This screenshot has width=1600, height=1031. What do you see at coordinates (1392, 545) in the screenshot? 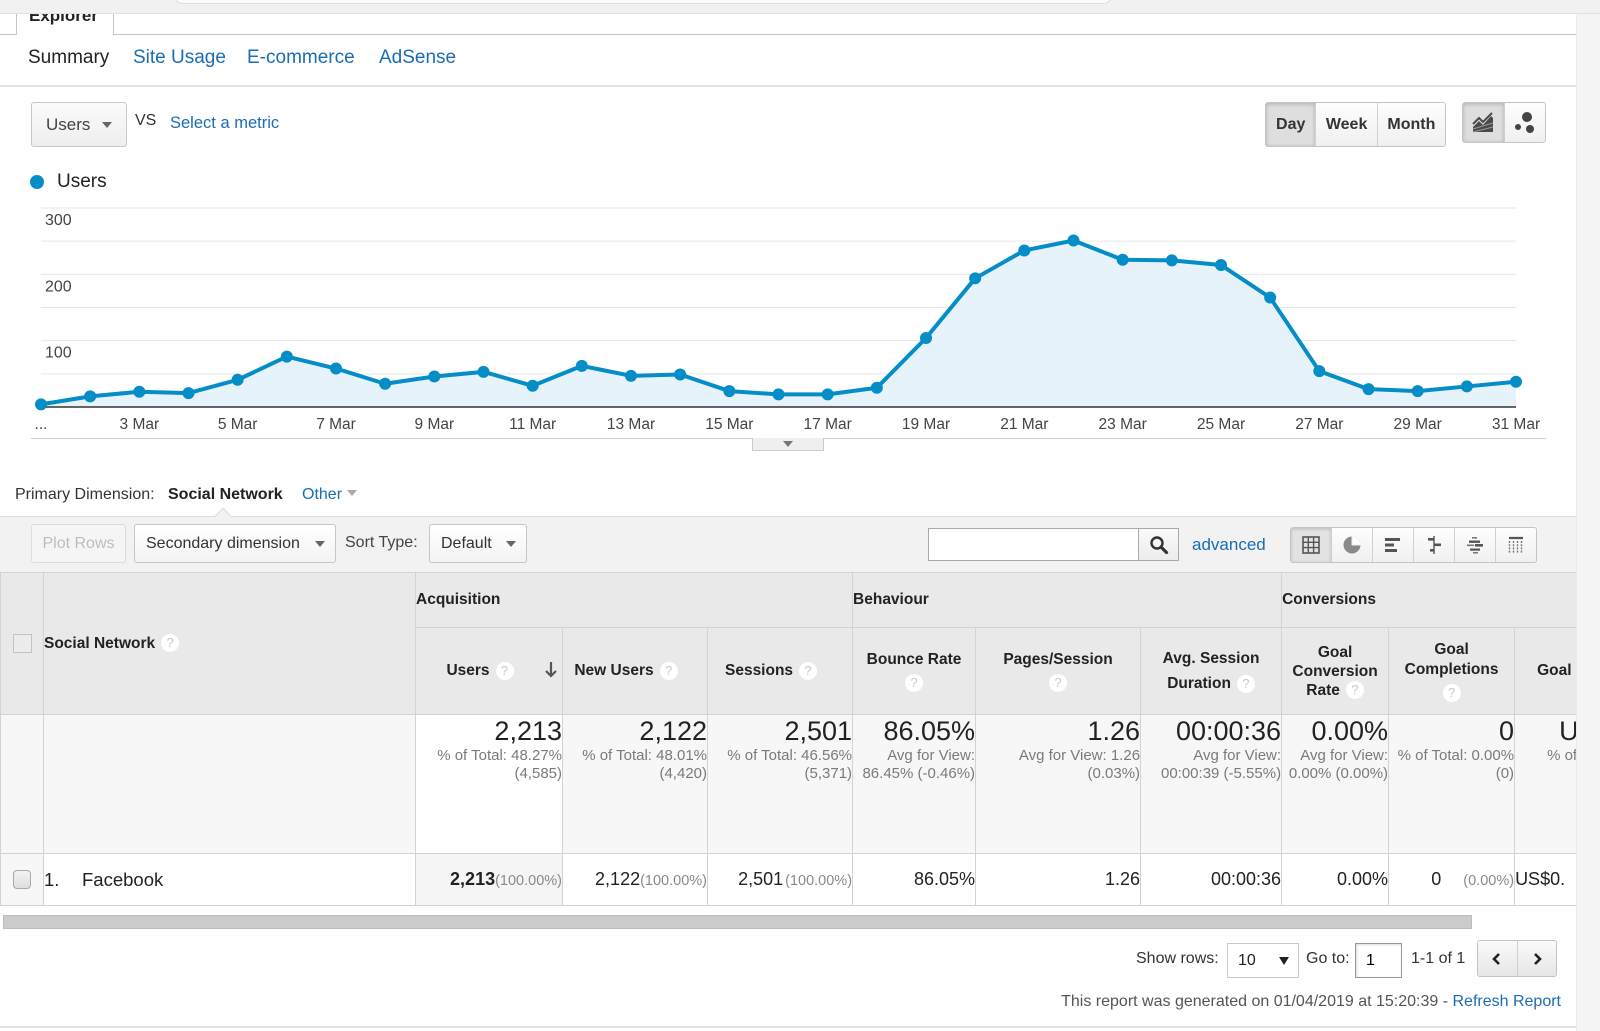
I see `performance-view-button` at bounding box center [1392, 545].